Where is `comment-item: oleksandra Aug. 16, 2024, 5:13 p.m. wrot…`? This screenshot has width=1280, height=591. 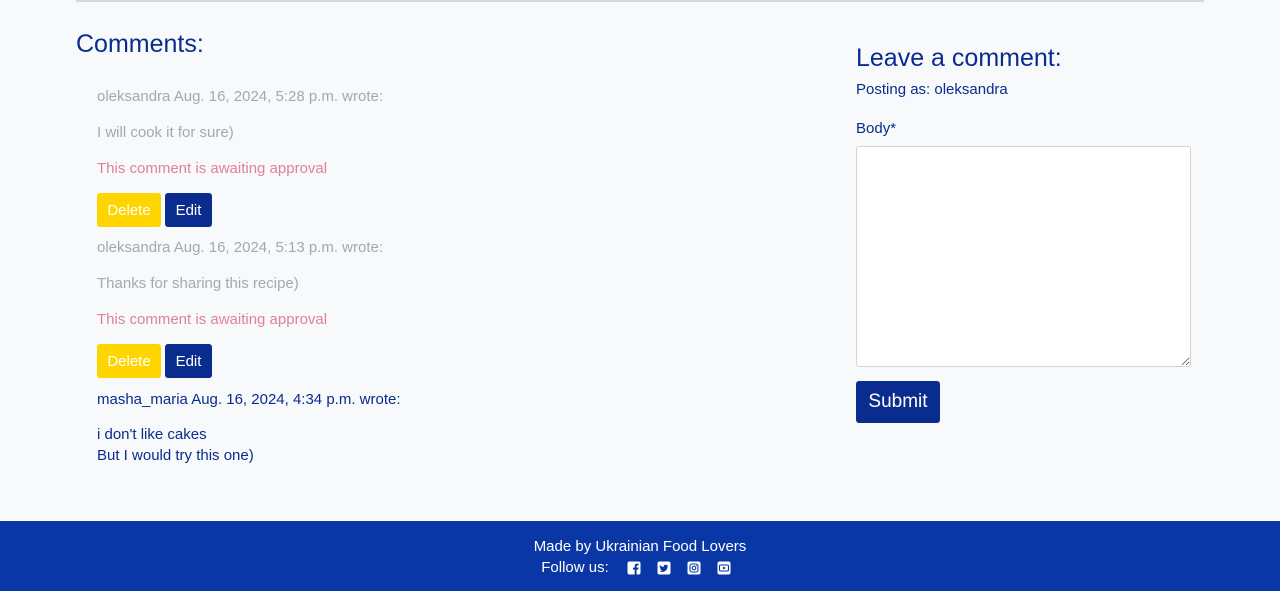
comment-item: oleksandra Aug. 16, 2024, 5:13 p.m. wrot… is located at coordinates (397, 308).